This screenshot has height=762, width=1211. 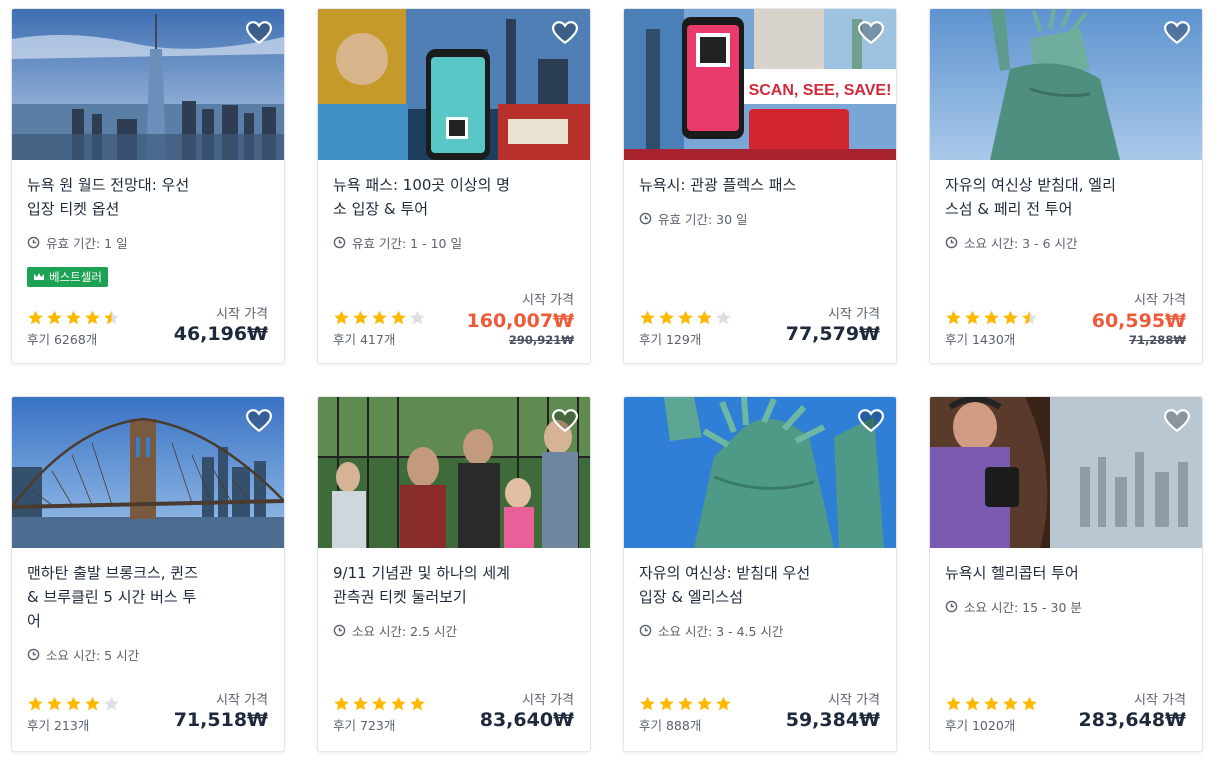 I want to click on review-count: 후기 129개, so click(x=670, y=339).